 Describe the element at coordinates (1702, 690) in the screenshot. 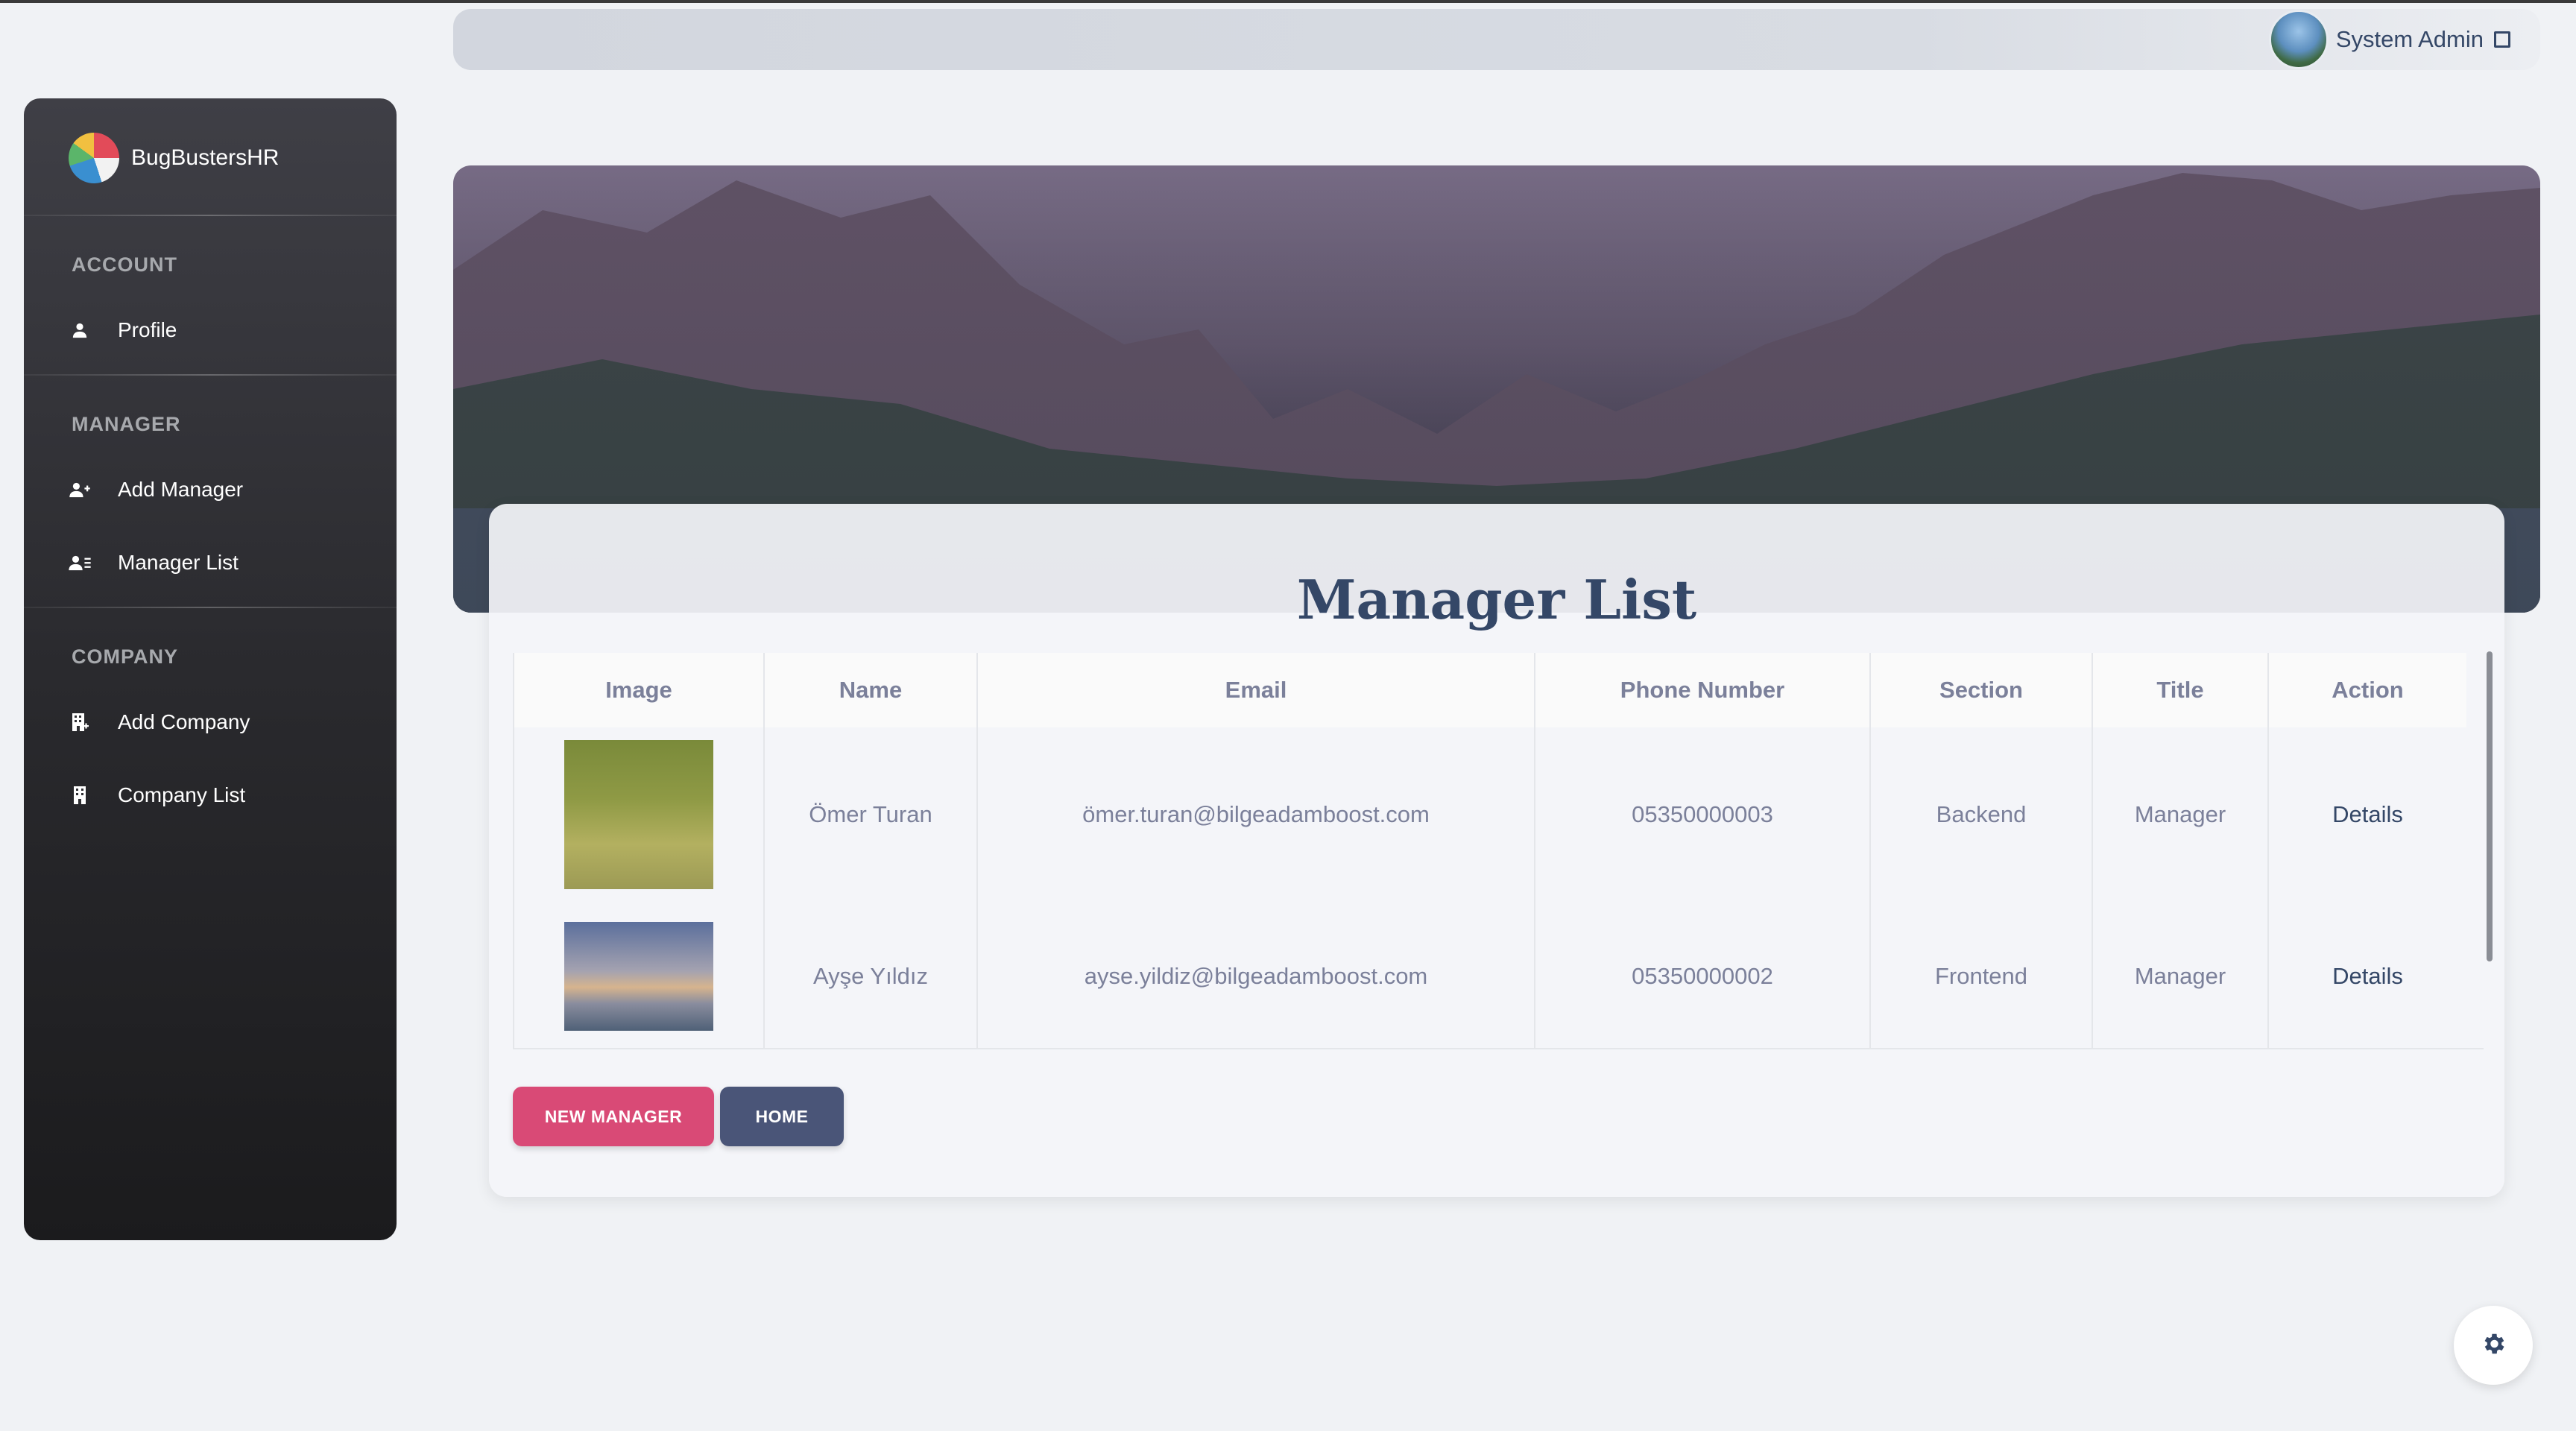

I see `column-header-phone: Phone Number` at that location.